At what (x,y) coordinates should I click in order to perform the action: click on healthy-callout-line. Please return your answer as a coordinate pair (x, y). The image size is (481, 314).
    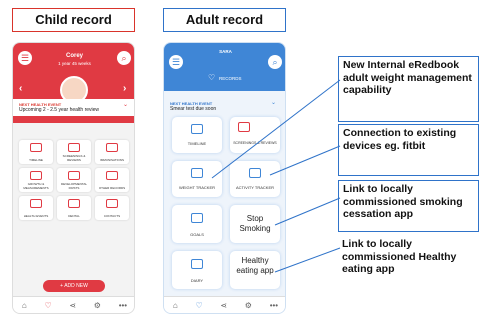
    Looking at the image, I should click on (307, 260).